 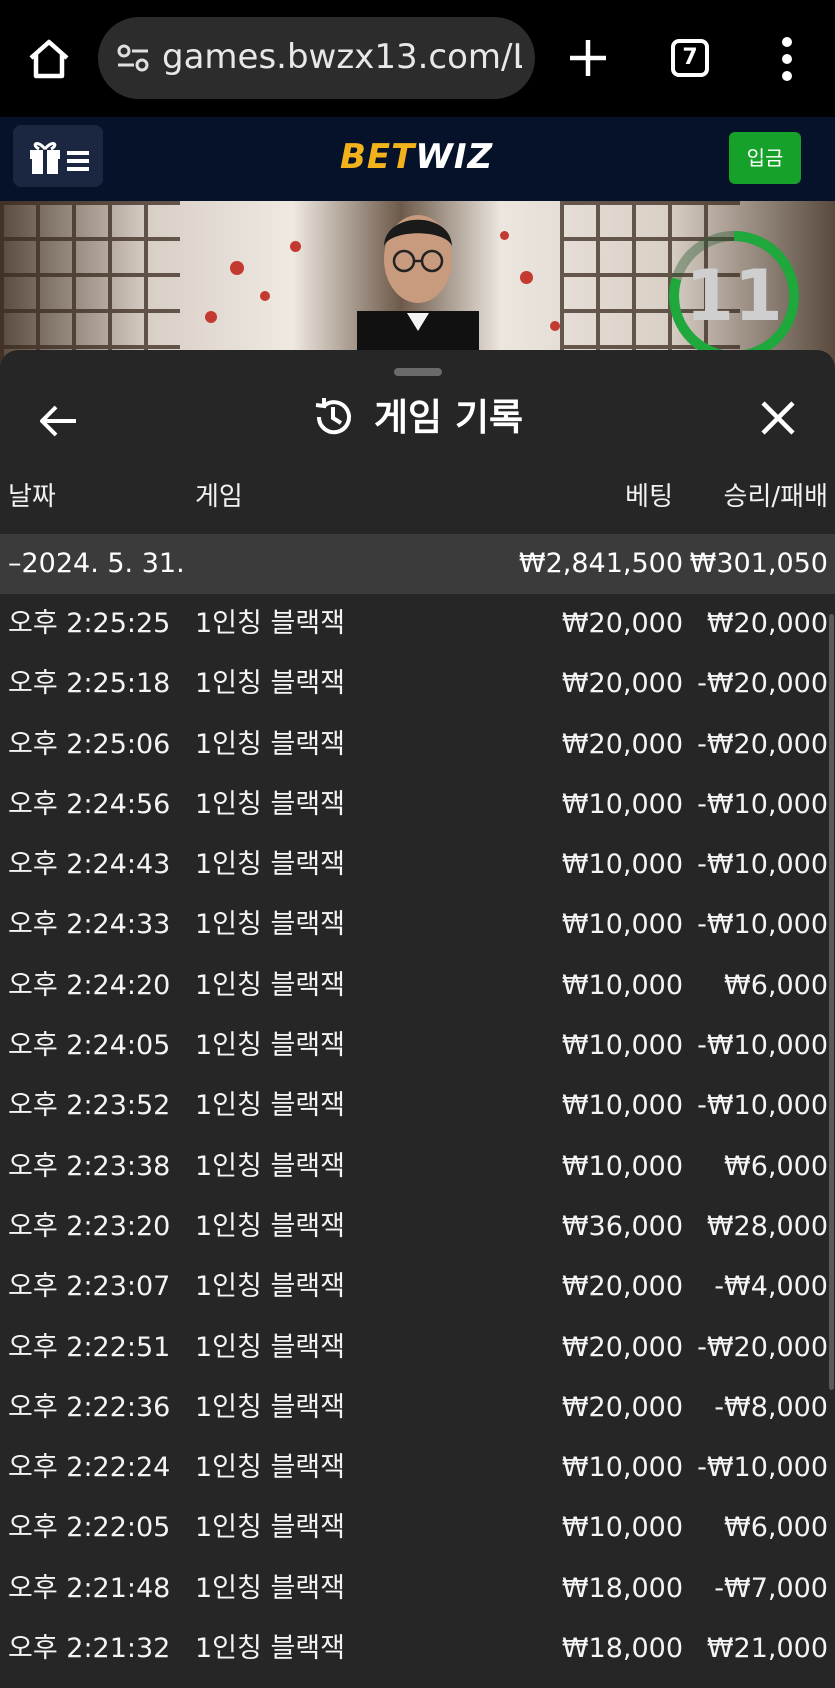 What do you see at coordinates (778, 418) in the screenshot?
I see `close-icon` at bounding box center [778, 418].